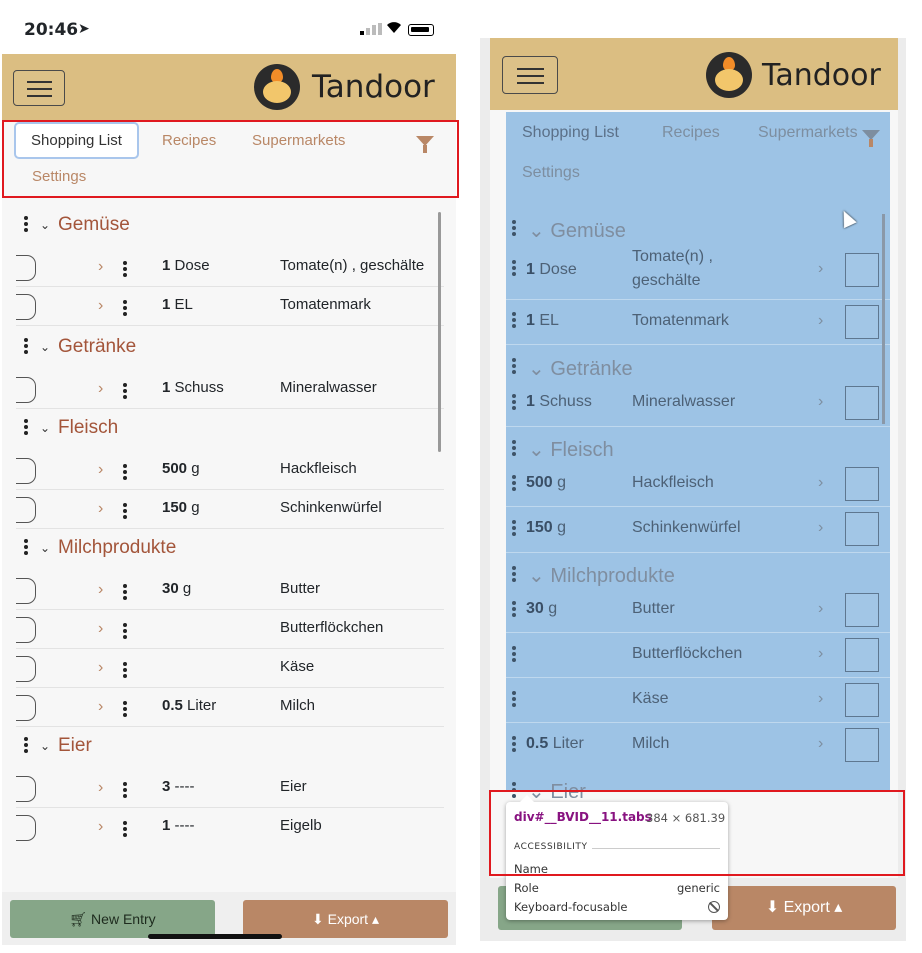 Image resolution: width=922 pixels, height=953 pixels. What do you see at coordinates (691, 133) in the screenshot?
I see `tab-recipes: Recipes` at bounding box center [691, 133].